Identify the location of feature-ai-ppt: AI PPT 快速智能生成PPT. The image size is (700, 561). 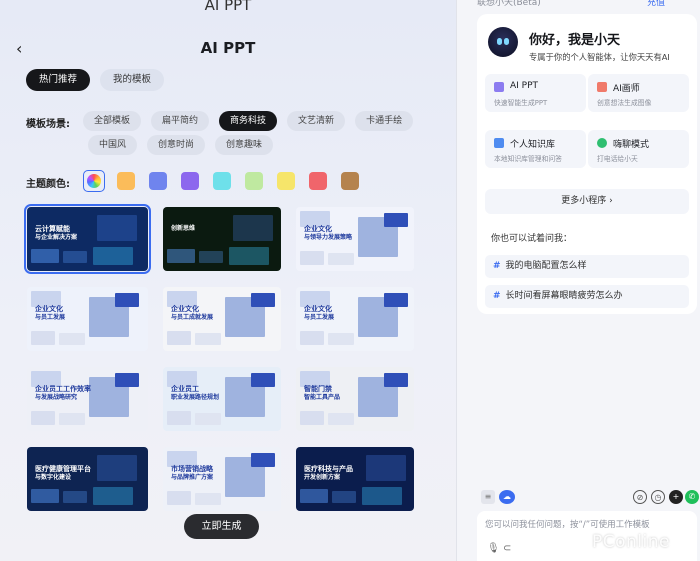
(535, 93).